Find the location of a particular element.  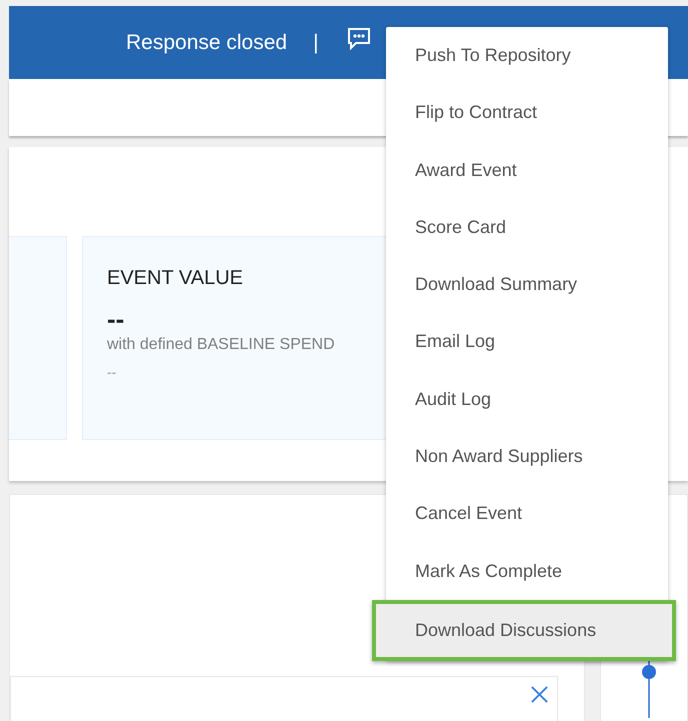

tile-caption: with defined BASELINE SPEND is located at coordinates (221, 345).